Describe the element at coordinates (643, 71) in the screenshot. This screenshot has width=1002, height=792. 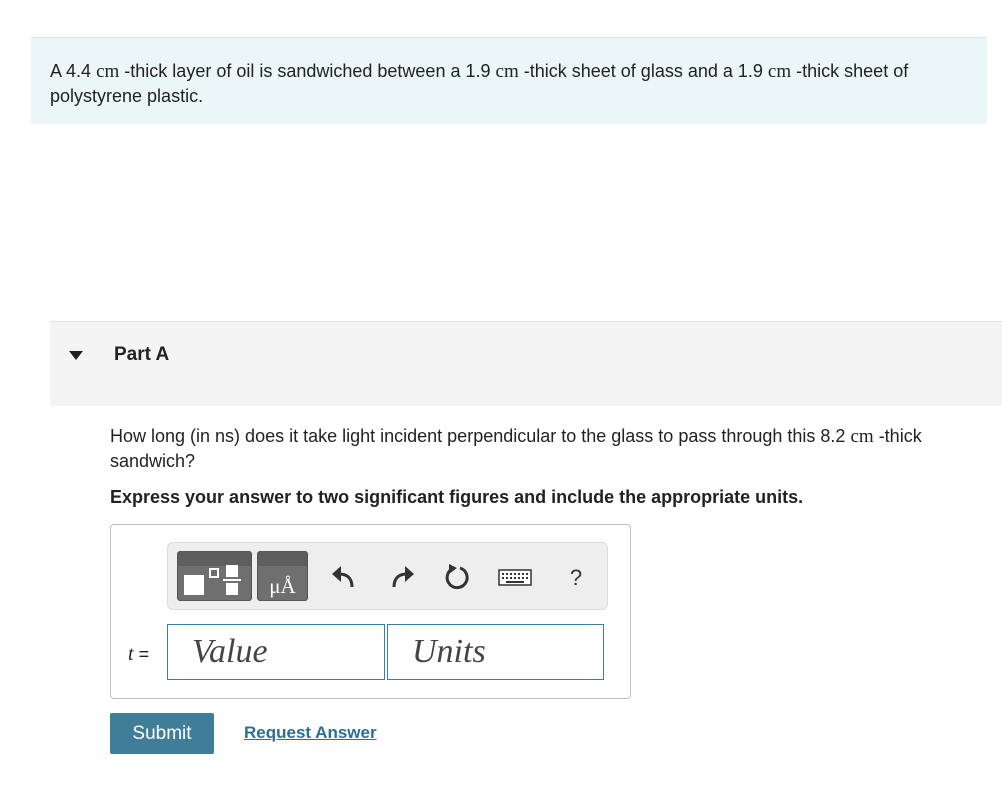
I see `problem-text-mid-2: -thick sheet of glass and a 1.9` at that location.